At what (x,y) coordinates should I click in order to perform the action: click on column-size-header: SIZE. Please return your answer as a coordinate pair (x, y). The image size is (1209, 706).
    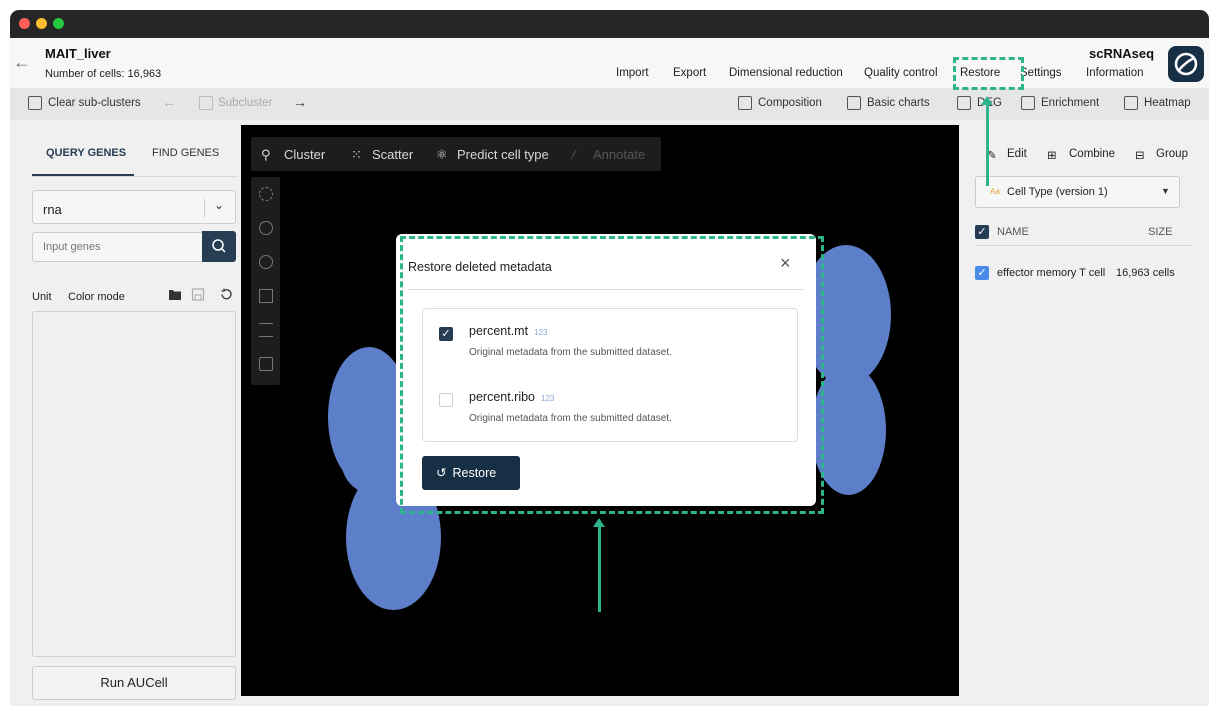
    Looking at the image, I should click on (1160, 232).